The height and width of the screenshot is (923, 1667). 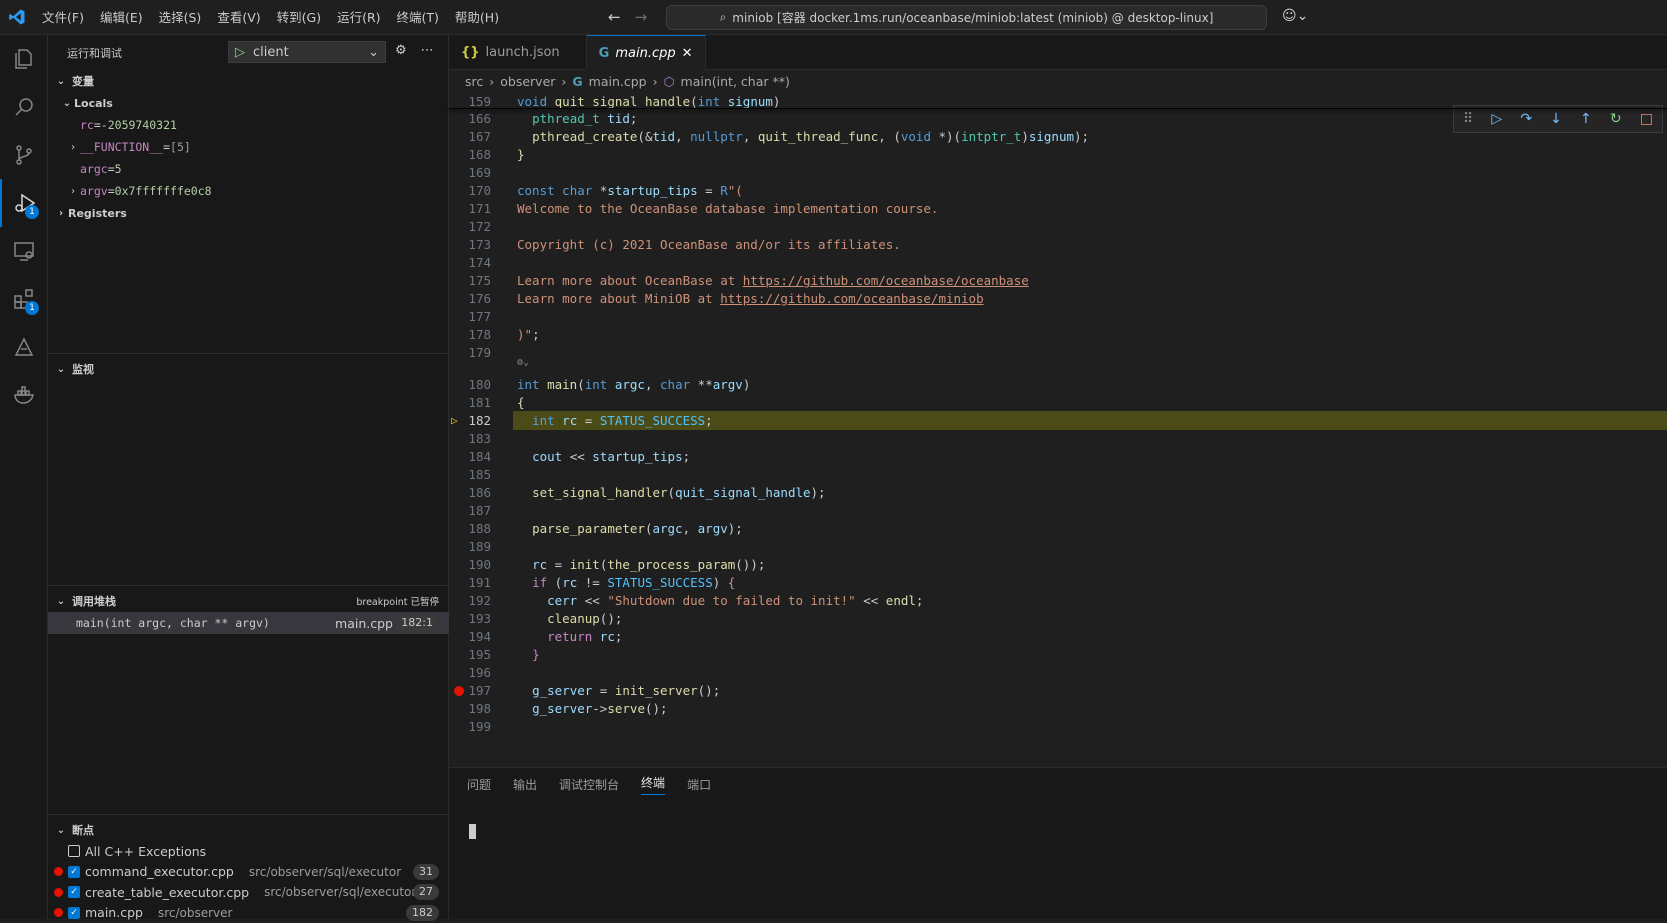 I want to click on explorer-icon, so click(x=24, y=59).